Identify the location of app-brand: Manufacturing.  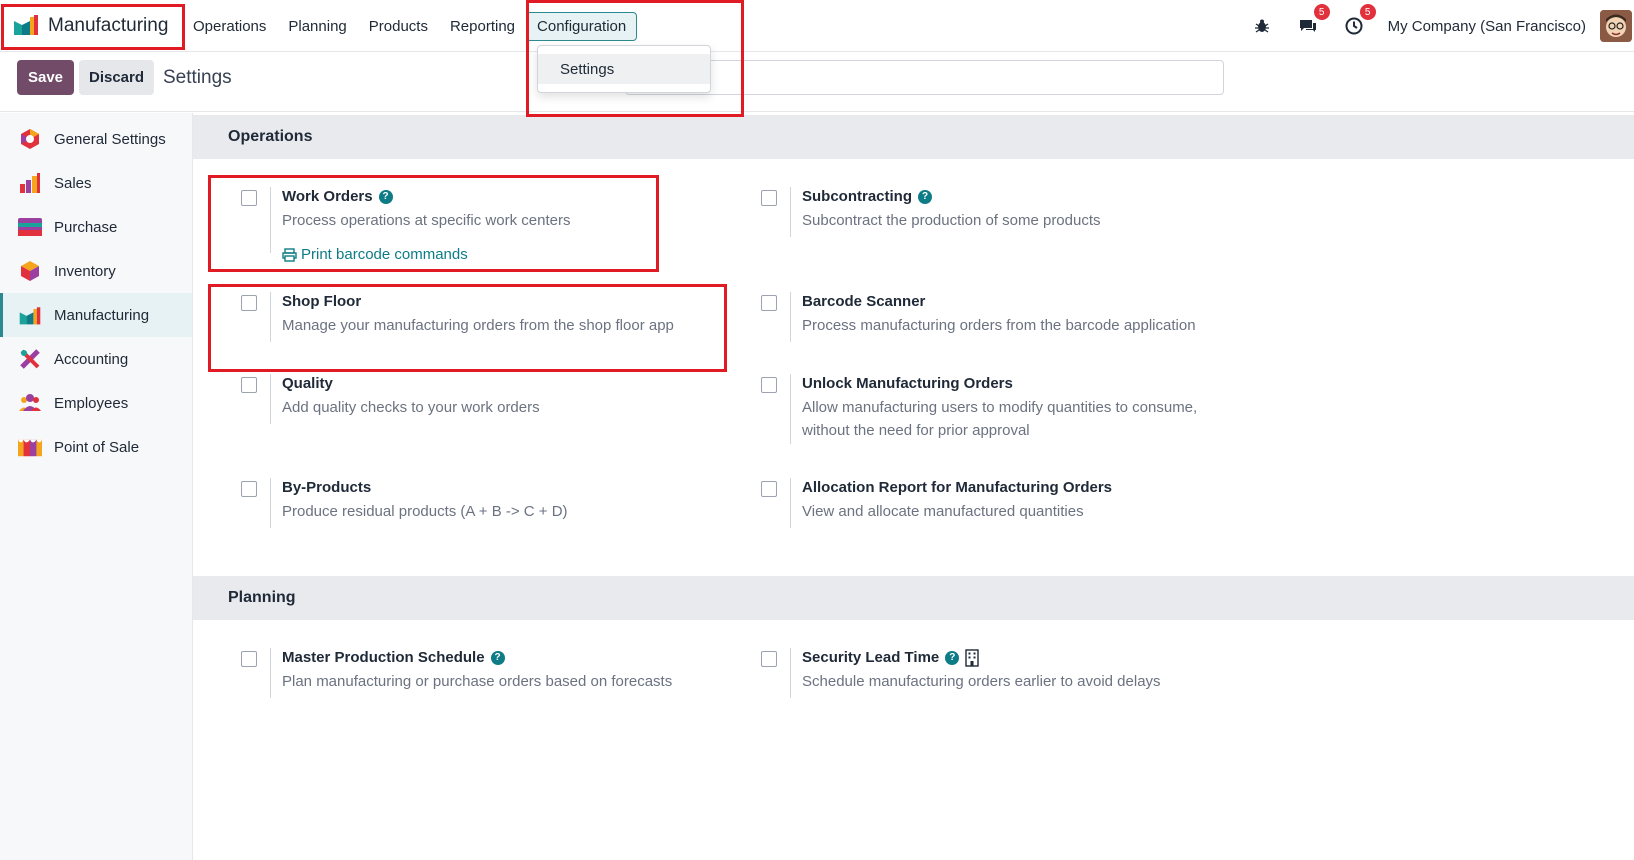
(90, 26).